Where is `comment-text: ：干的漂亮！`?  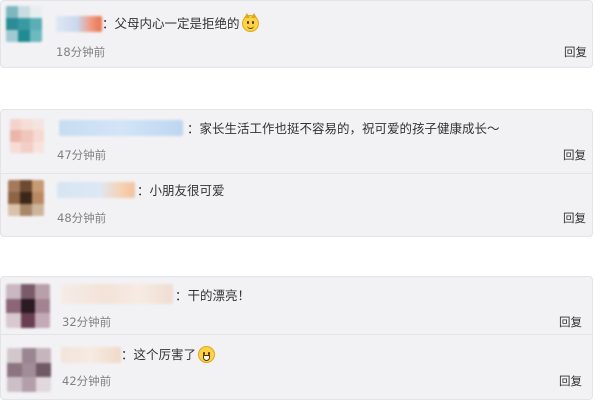 comment-text: ：干的漂亮！ is located at coordinates (213, 295).